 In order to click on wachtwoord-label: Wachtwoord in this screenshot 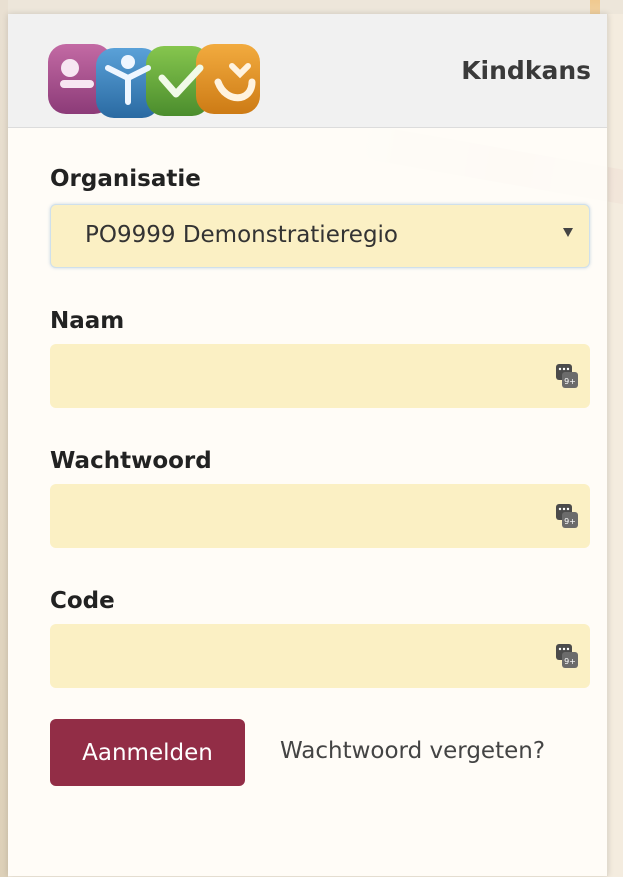, I will do `click(131, 461)`.